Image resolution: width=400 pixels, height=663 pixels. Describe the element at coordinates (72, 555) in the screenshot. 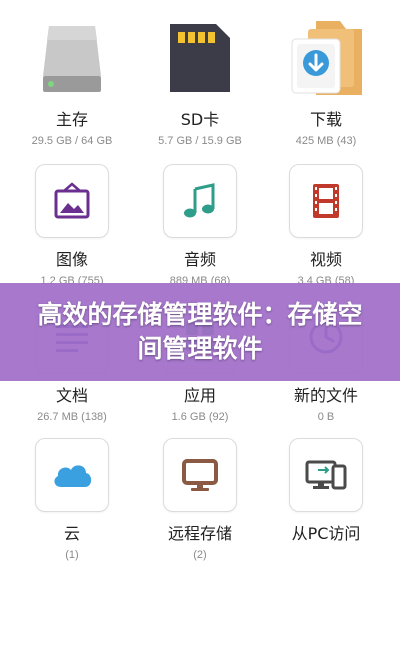

I see `item-detail: (1)` at that location.